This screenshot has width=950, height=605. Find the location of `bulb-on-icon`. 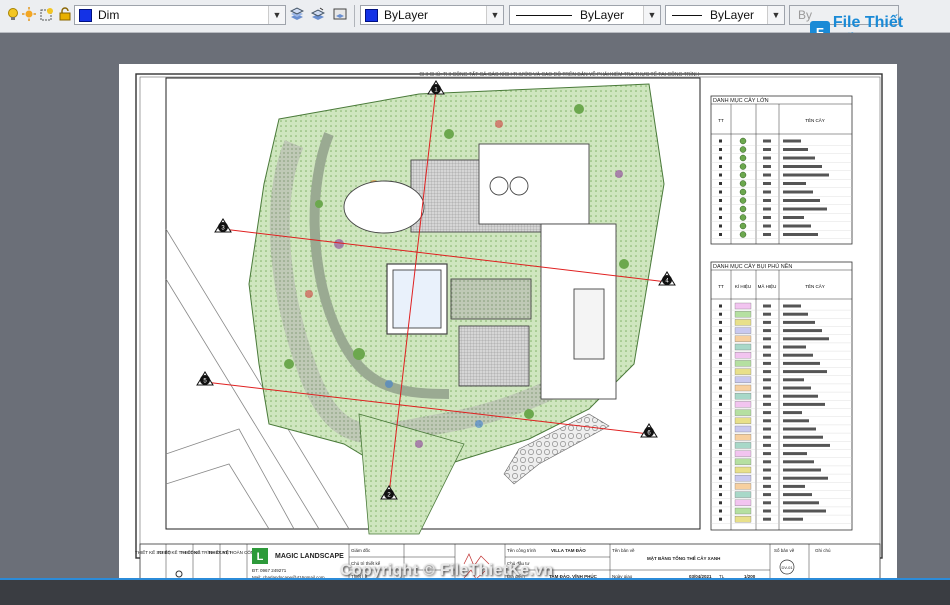

bulb-on-icon is located at coordinates (13, 14).